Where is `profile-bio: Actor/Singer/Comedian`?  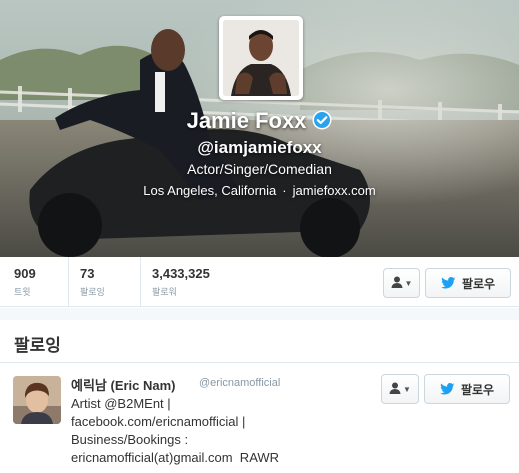 profile-bio: Actor/Singer/Comedian is located at coordinates (259, 169).